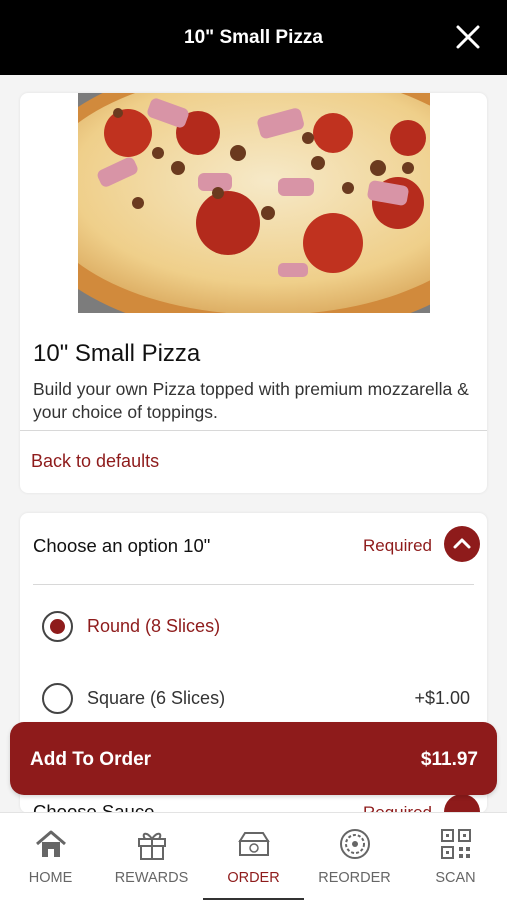 The width and height of the screenshot is (507, 900). Describe the element at coordinates (50, 878) in the screenshot. I see `tab-label: HOME` at that location.